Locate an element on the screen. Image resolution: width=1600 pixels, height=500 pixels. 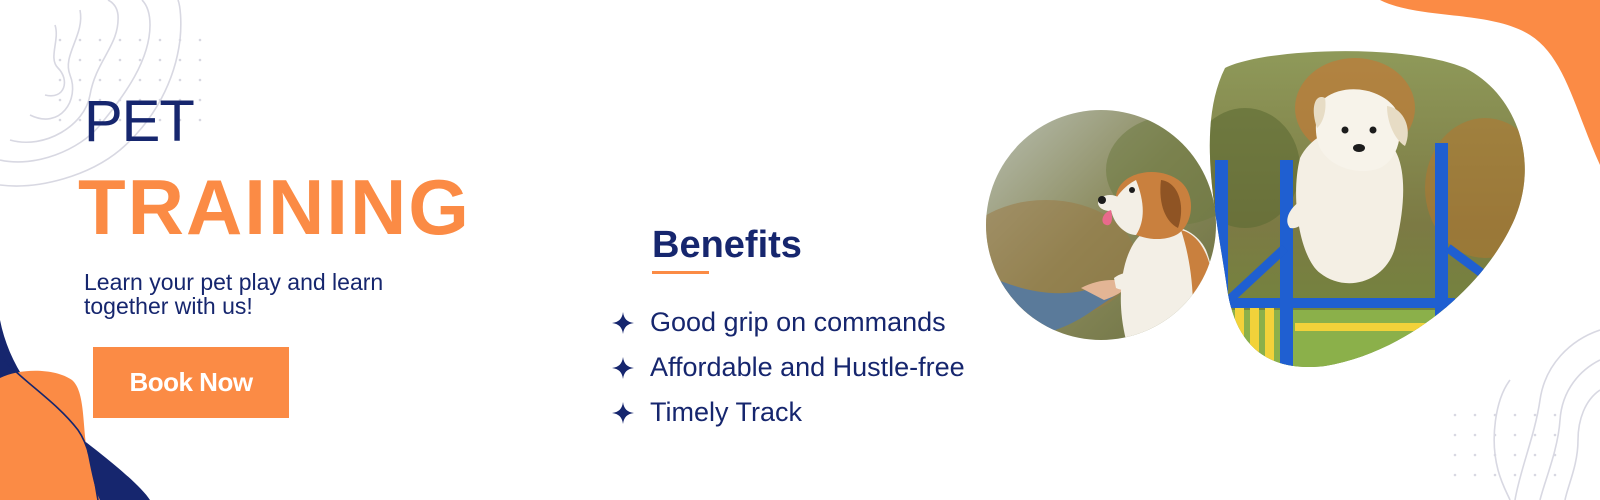
book-now-button: Book Now is located at coordinates (191, 382).